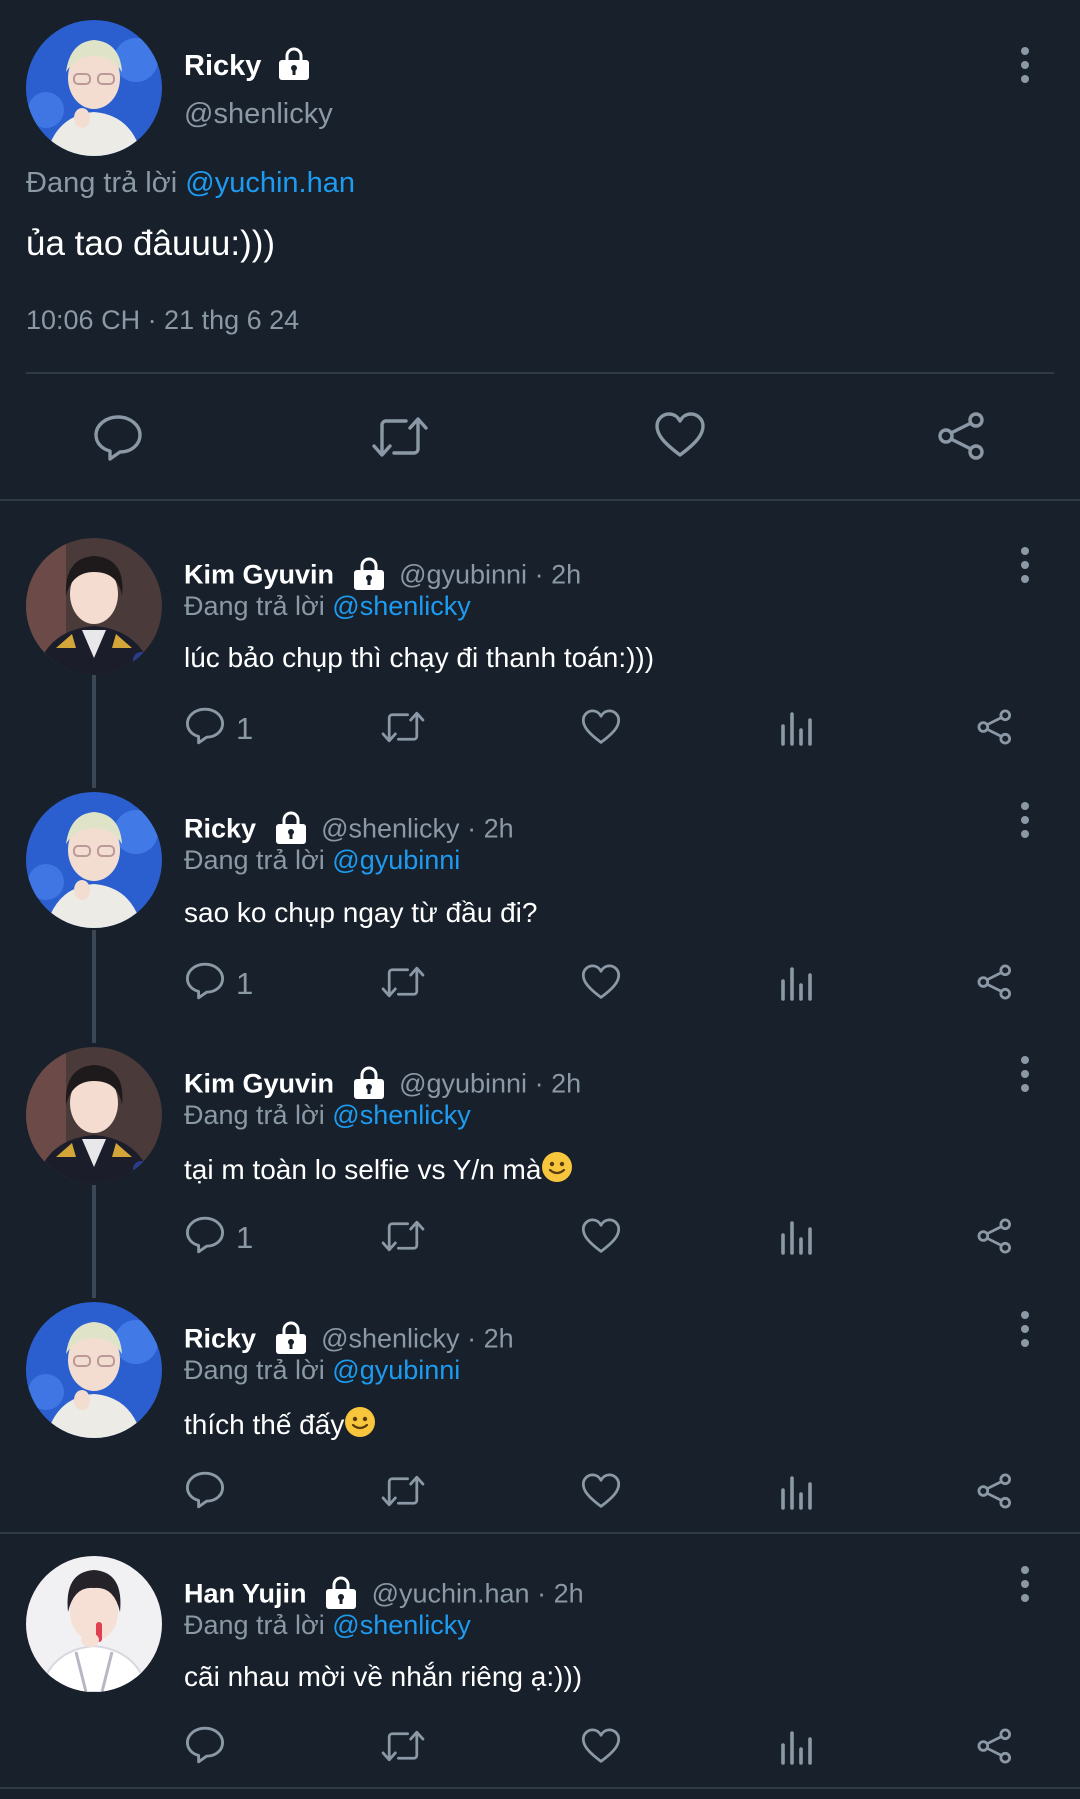 The width and height of the screenshot is (1080, 1799). What do you see at coordinates (151, 243) in the screenshot?
I see `post-text: ủa tao đâuuu:)))` at bounding box center [151, 243].